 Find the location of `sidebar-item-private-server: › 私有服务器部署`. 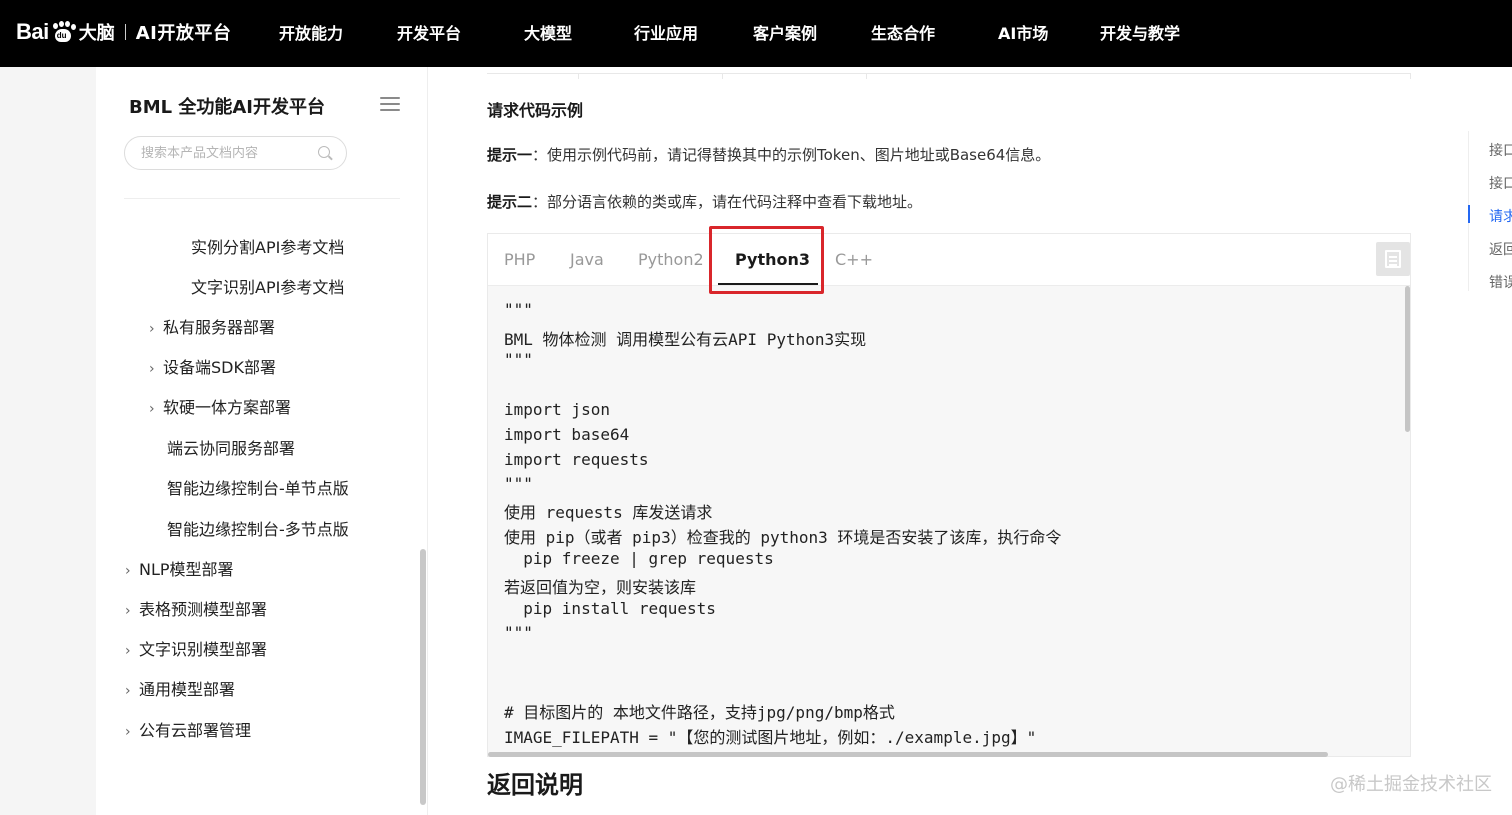

sidebar-item-private-server: › 私有服务器部署 is located at coordinates (212, 326).